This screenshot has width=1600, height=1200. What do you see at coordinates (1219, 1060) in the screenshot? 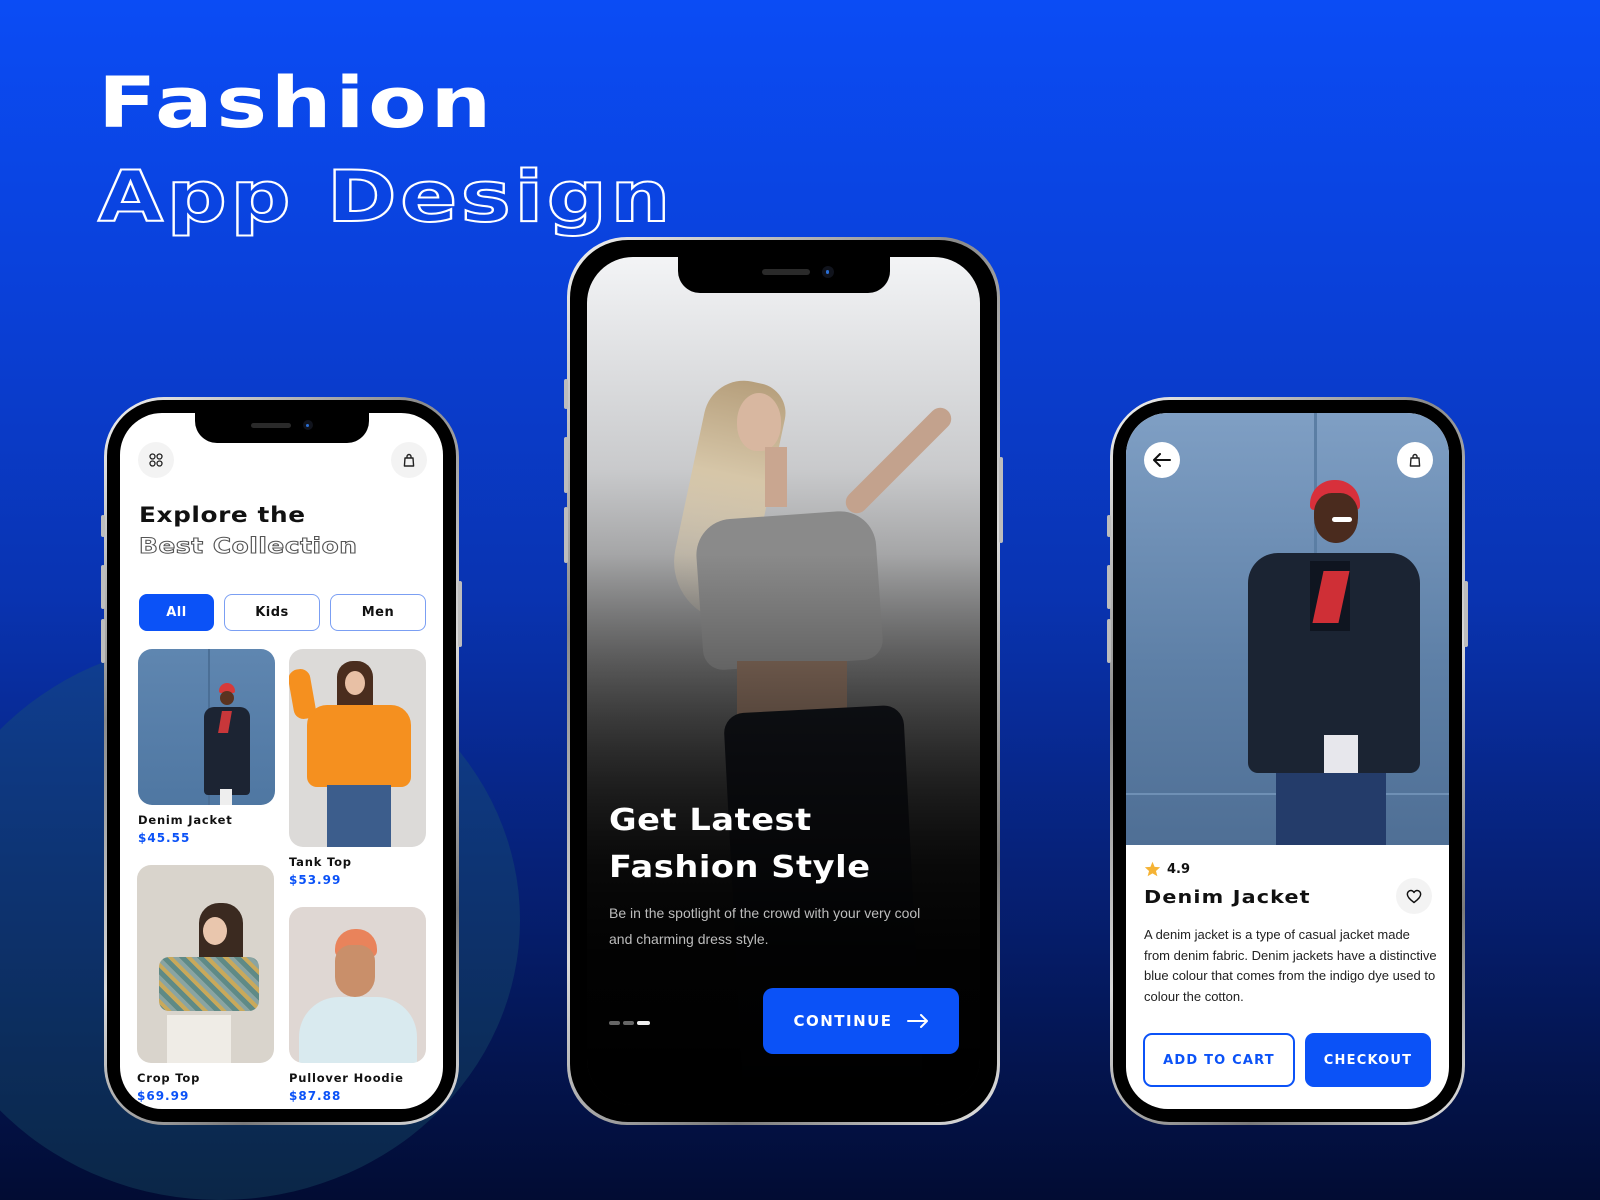
I see `add-to-cart-button: ADD TO CART` at bounding box center [1219, 1060].